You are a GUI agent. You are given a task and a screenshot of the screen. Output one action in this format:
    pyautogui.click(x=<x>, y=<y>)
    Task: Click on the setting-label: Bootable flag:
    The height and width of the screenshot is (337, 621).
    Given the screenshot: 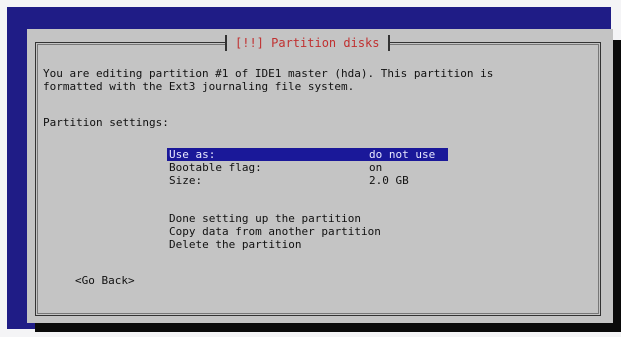 What is the action you would take?
    pyautogui.click(x=215, y=167)
    